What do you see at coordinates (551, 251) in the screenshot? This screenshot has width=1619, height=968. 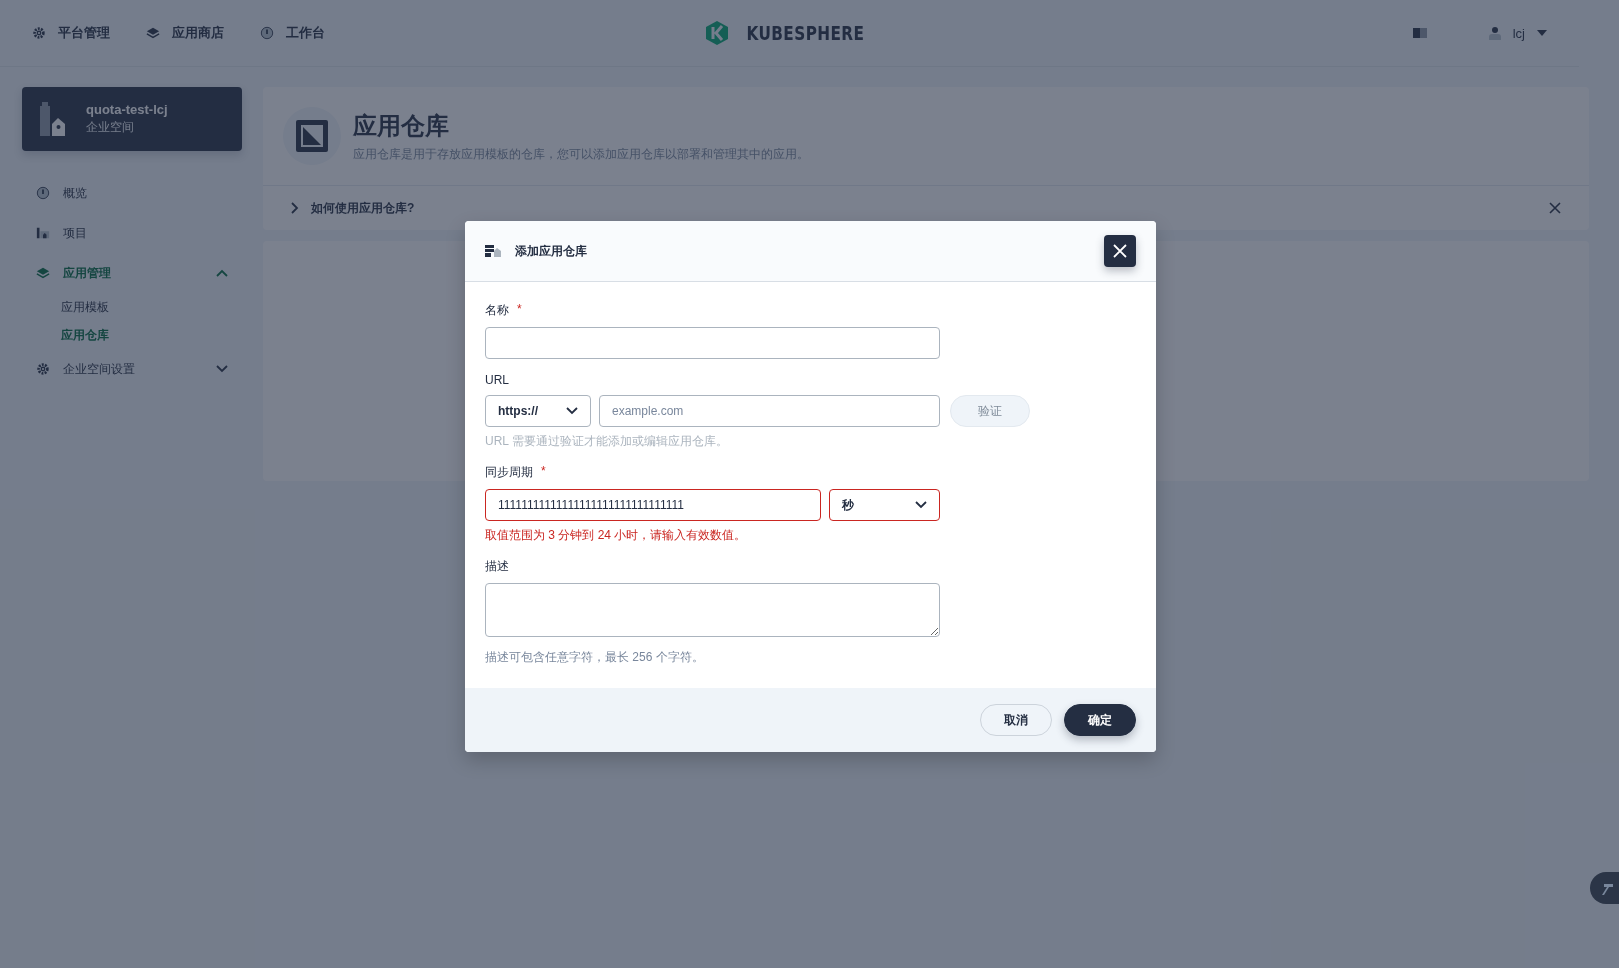 I see `dialog-title: 添加应用仓库` at bounding box center [551, 251].